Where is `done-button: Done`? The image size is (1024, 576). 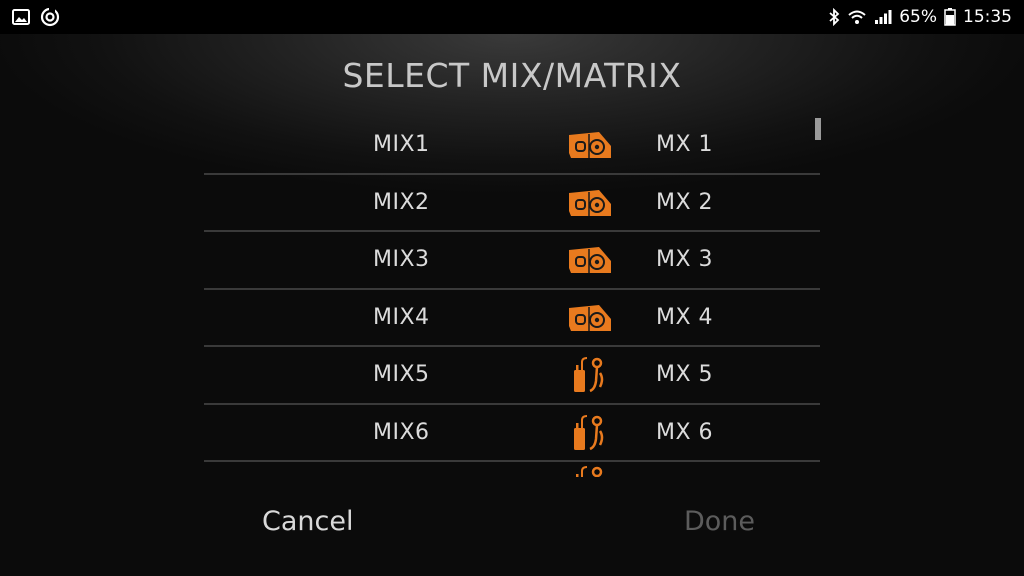
done-button: Done is located at coordinates (719, 521).